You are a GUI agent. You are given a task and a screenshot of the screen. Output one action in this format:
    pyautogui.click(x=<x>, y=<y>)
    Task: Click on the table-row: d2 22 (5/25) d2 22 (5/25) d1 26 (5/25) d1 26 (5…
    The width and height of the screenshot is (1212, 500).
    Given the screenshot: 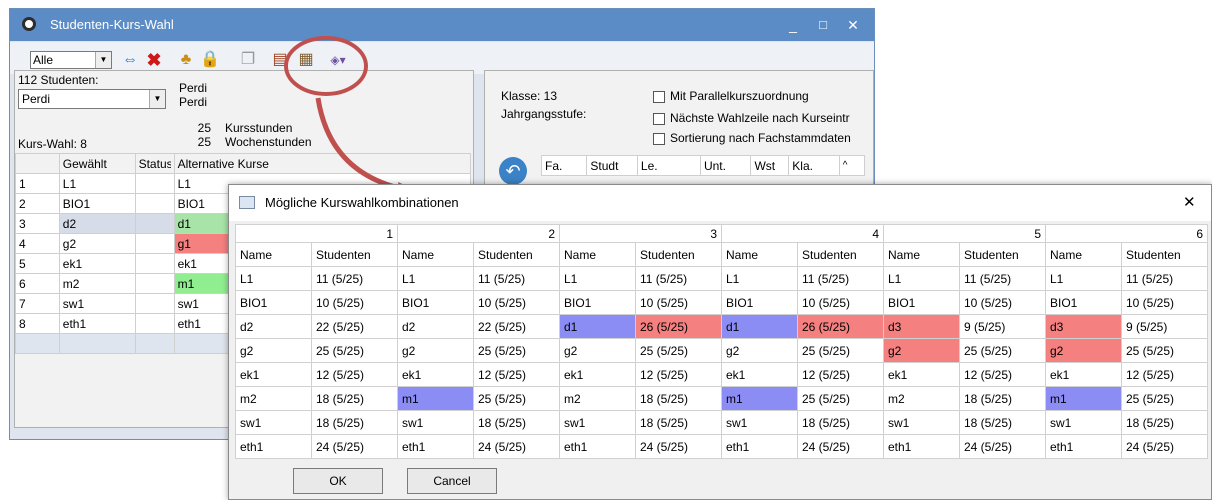 What is the action you would take?
    pyautogui.click(x=721, y=326)
    